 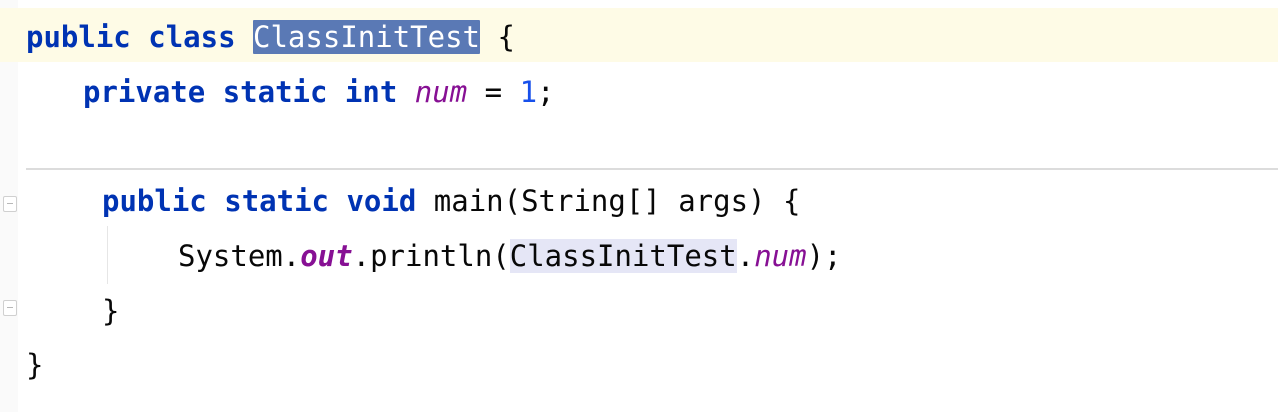 I want to click on code-line-class-close: }, so click(x=34, y=365).